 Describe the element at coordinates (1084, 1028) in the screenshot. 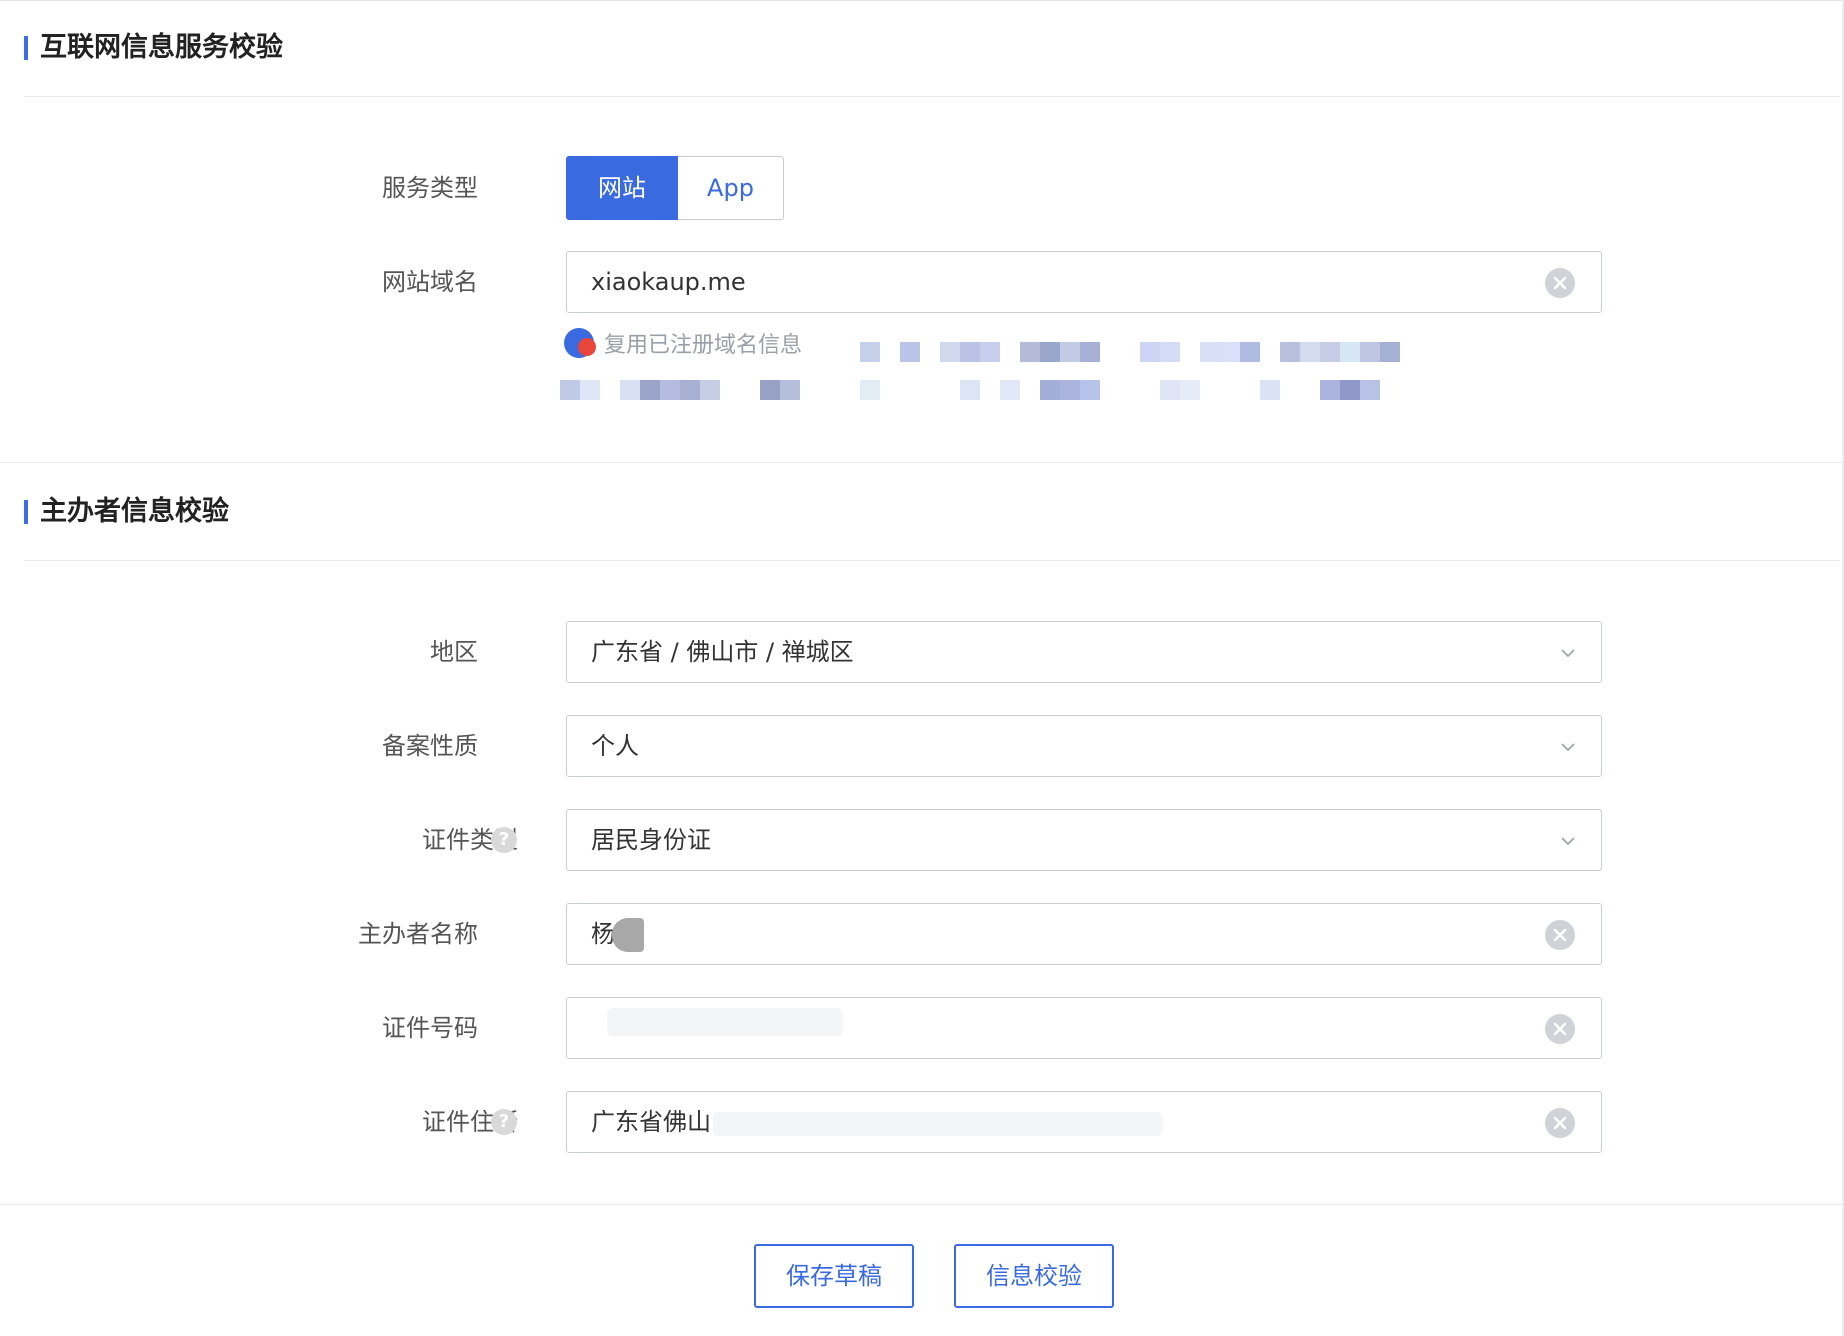

I see `cert-number-input` at that location.